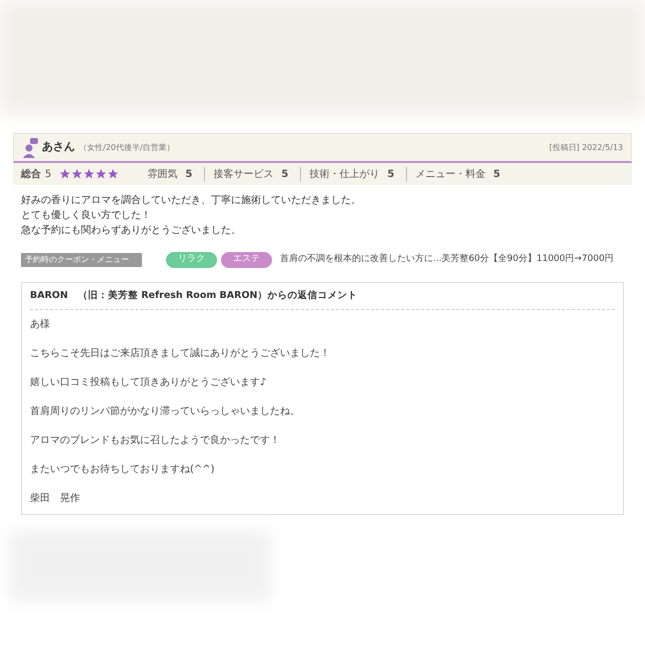  What do you see at coordinates (127, 148) in the screenshot?
I see `reviewer-profile: （女性/20代後半/自営業）` at bounding box center [127, 148].